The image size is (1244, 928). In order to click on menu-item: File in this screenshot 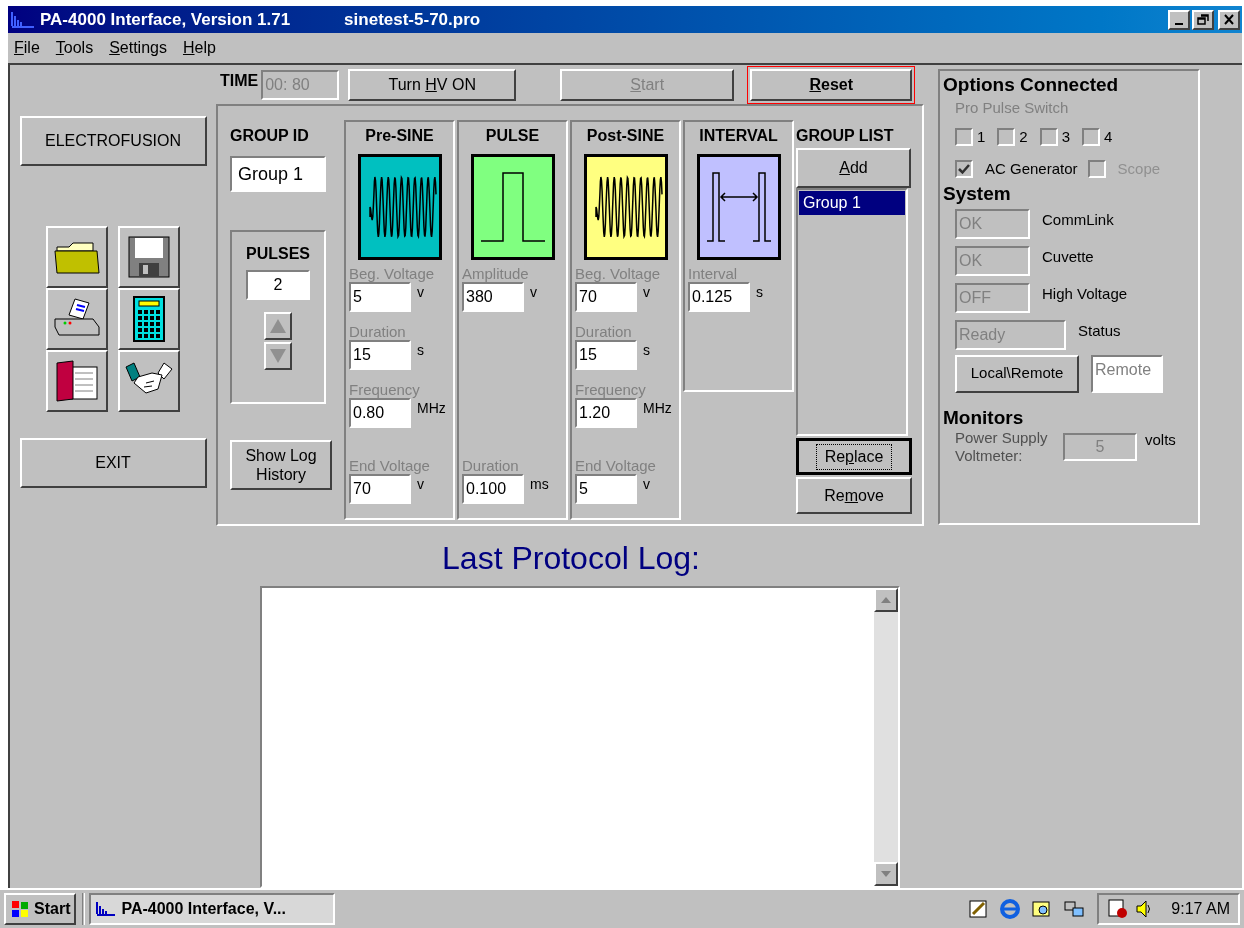, I will do `click(27, 48)`.